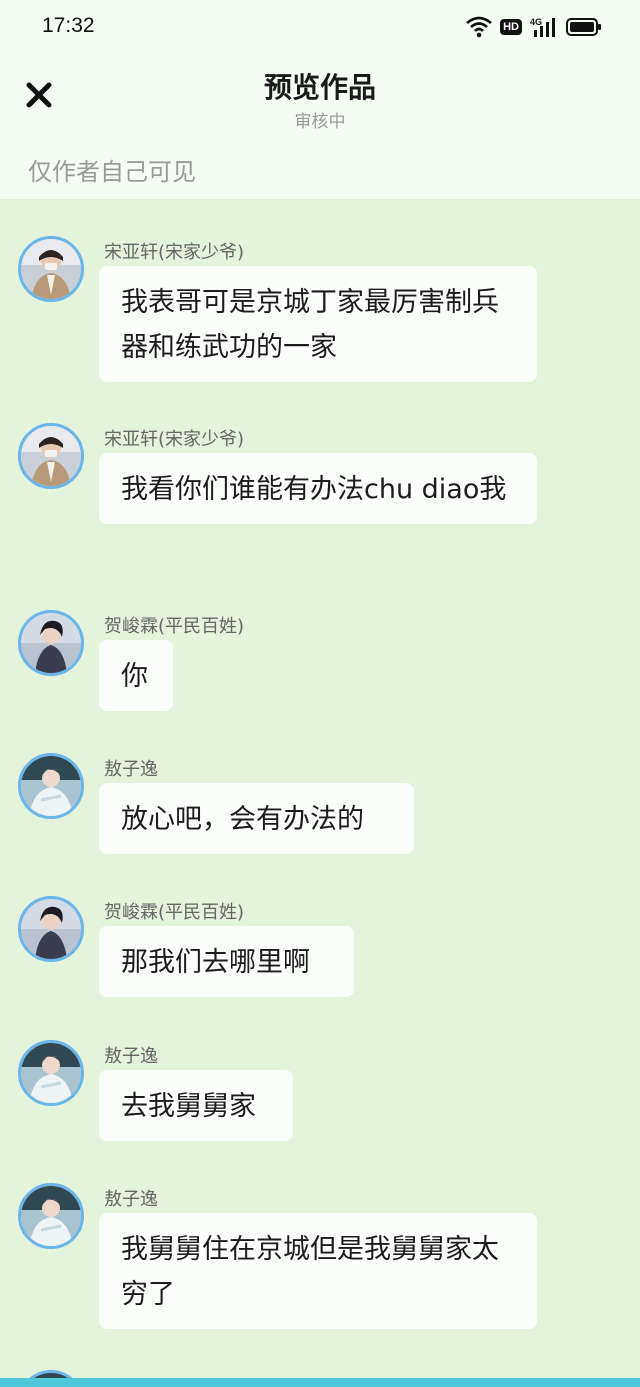 This screenshot has height=1387, width=640. I want to click on message-bubble: 你, so click(136, 675).